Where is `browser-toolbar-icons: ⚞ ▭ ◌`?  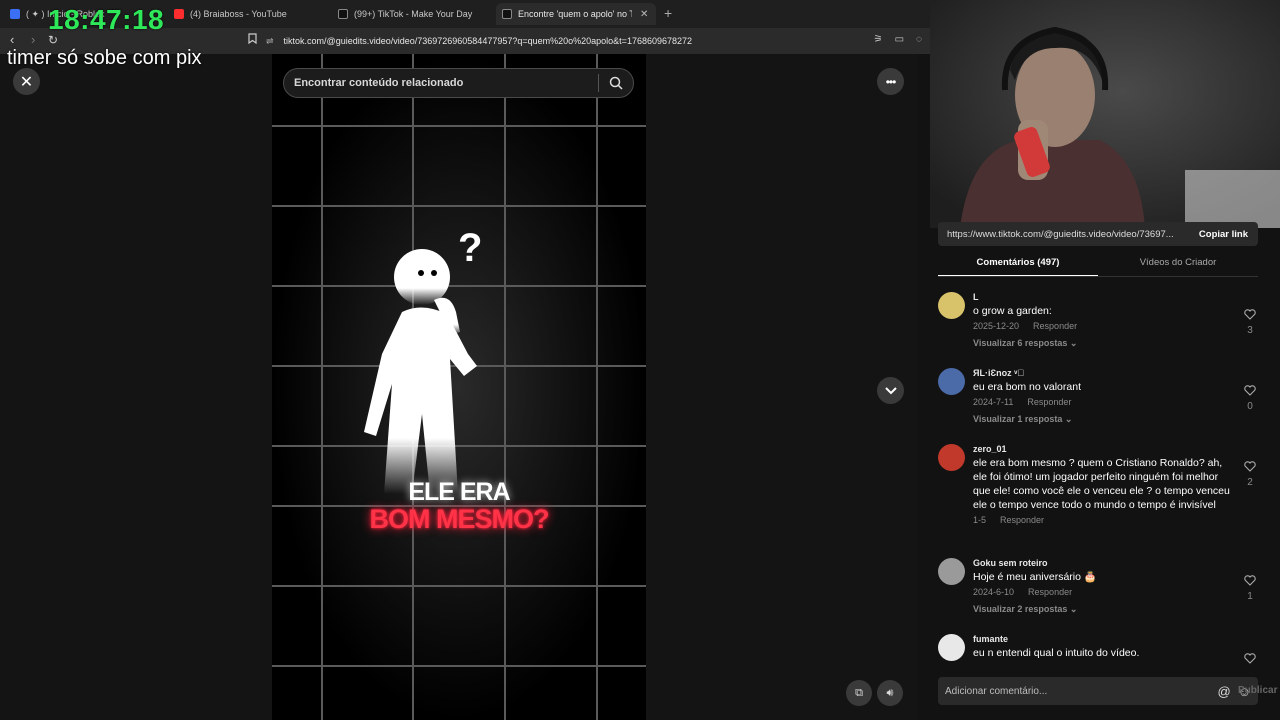
browser-toolbar-icons: ⚞ ▭ ◌ is located at coordinates (898, 39).